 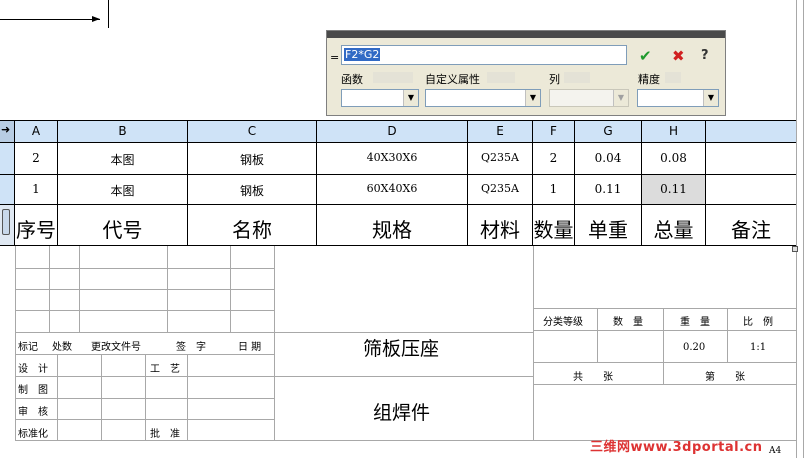 I want to click on tb-weight: 重 量, so click(x=695, y=322).